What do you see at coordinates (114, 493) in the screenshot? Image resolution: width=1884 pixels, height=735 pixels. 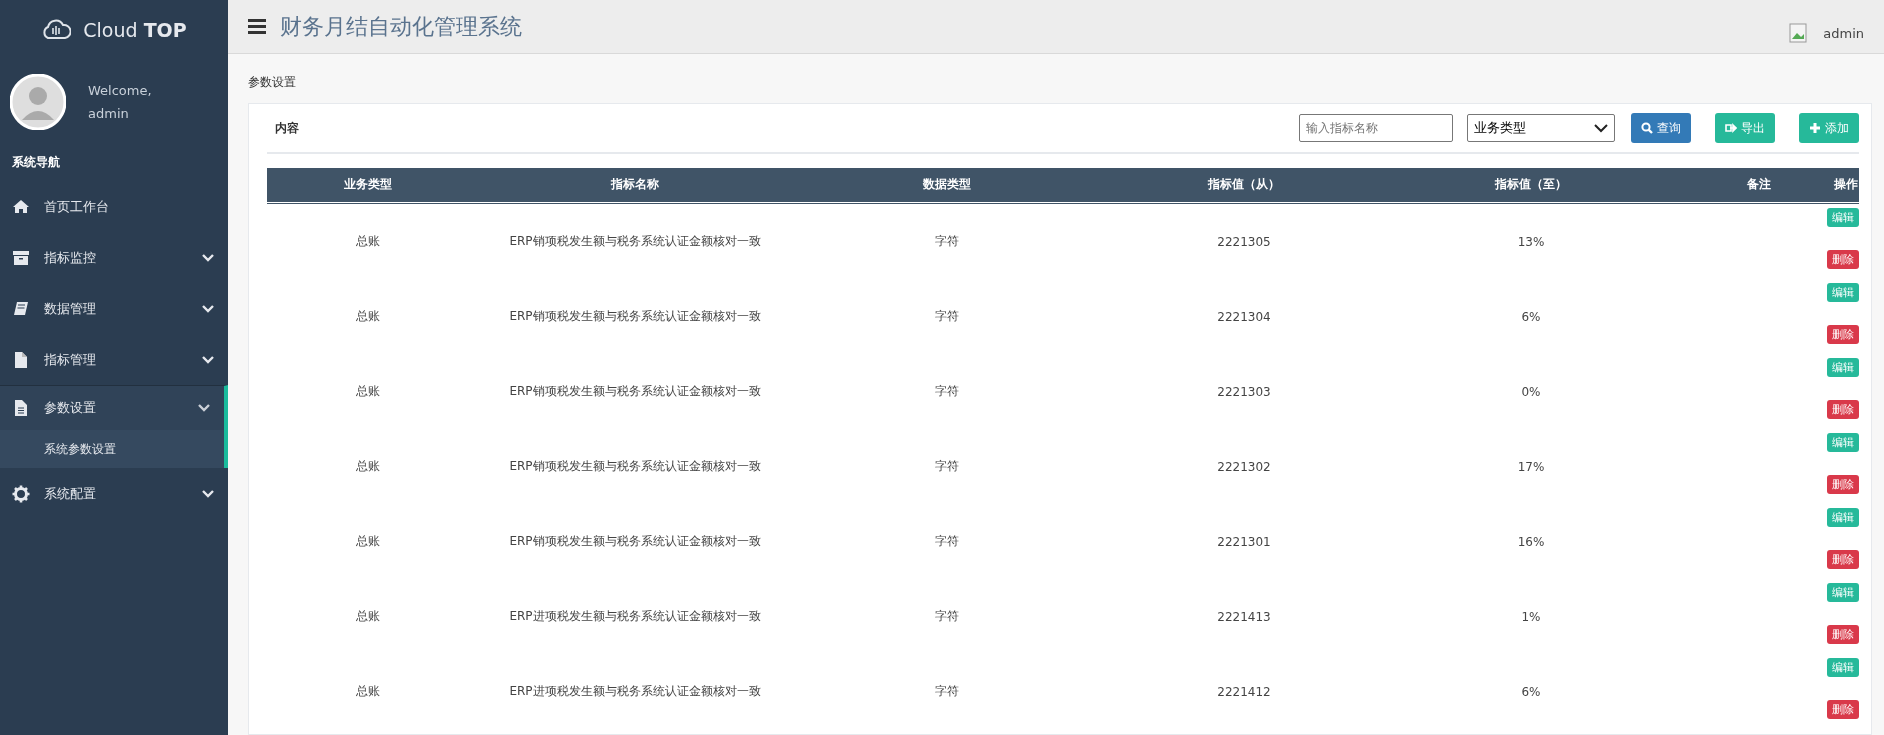 I see `nav-item: 系统配置` at bounding box center [114, 493].